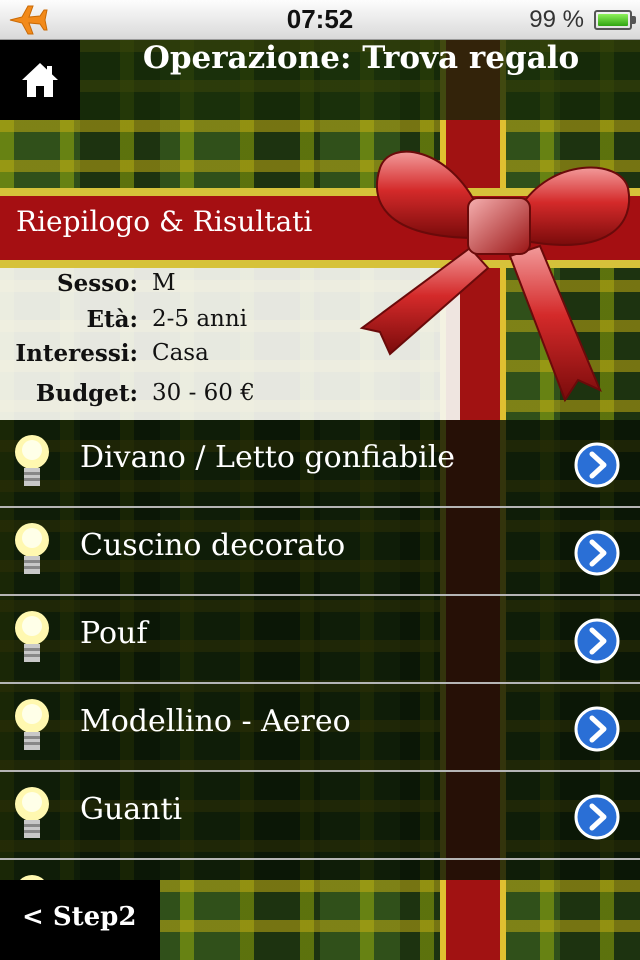  I want to click on home-icon, so click(40, 80).